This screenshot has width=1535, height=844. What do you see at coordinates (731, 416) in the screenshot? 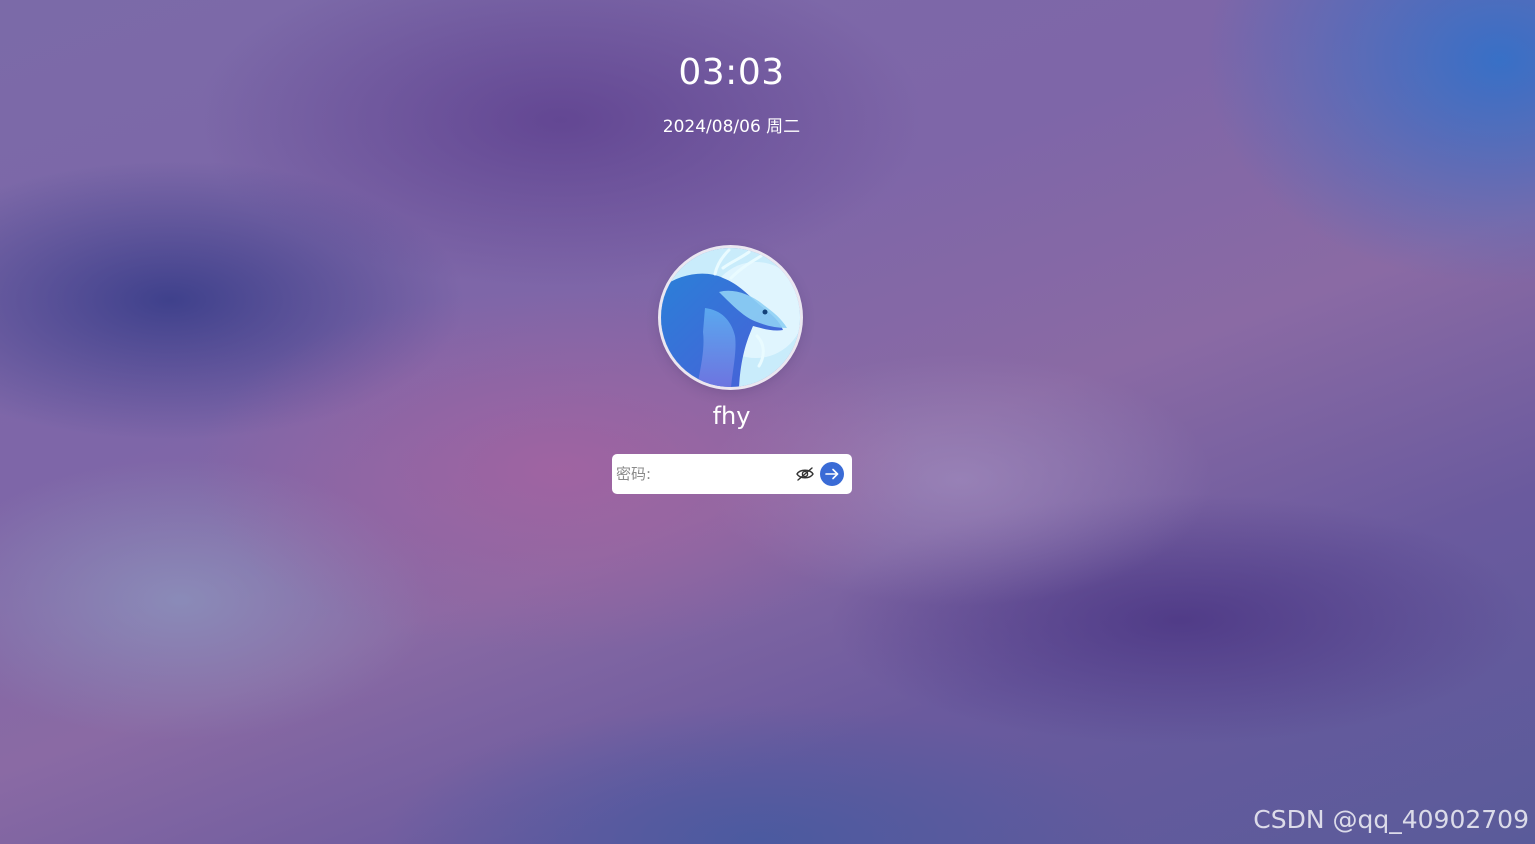
I see `username-label: fhy` at bounding box center [731, 416].